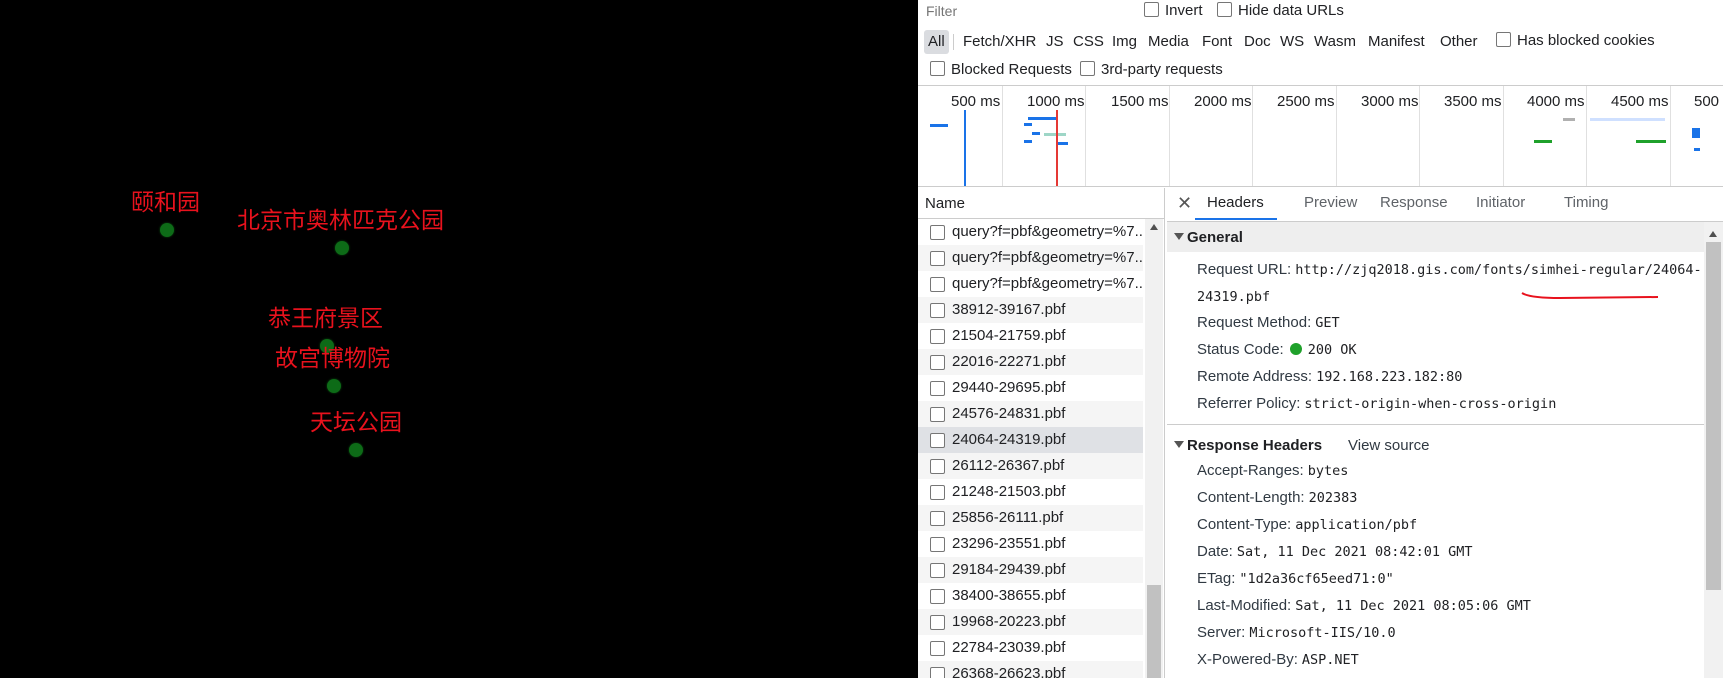 This screenshot has width=1723, height=678. I want to click on request-row: 26368-26623.pbf, so click(1030, 669).